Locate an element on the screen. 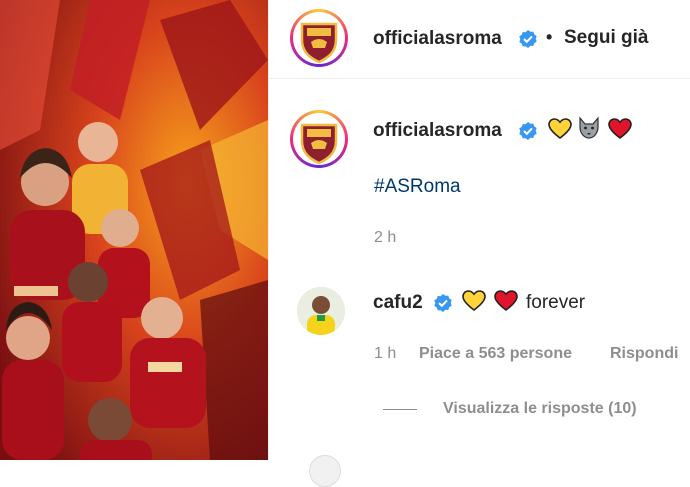  caption-author-avatar is located at coordinates (319, 139).